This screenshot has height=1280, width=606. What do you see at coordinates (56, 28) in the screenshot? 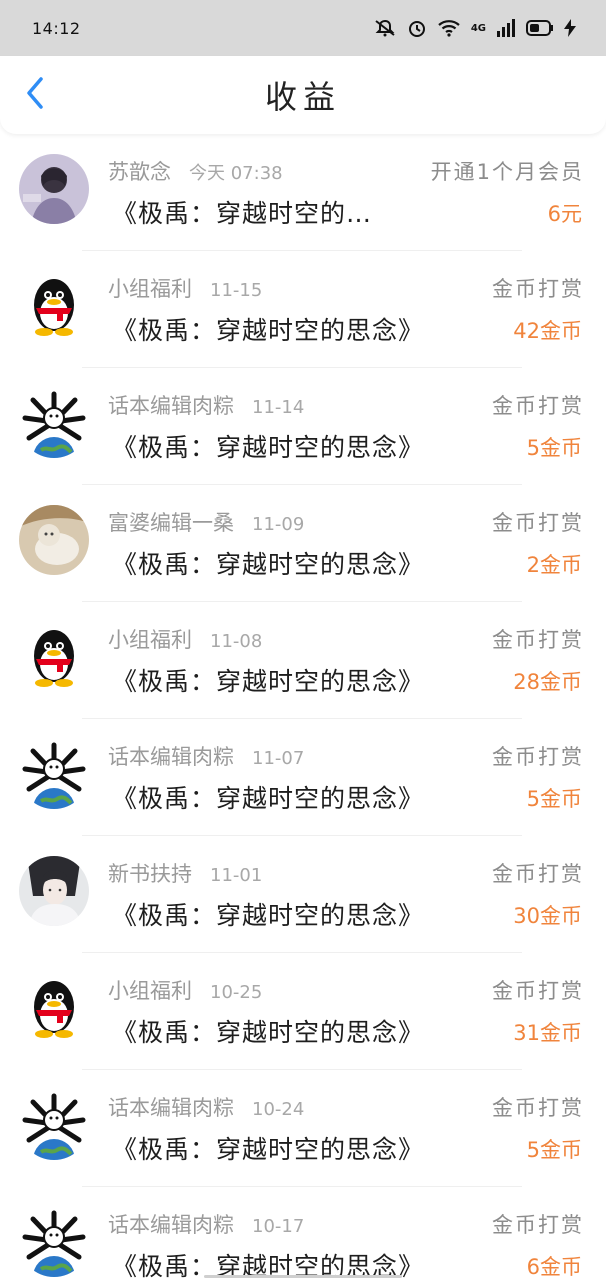
I see `status-time: 14:12` at bounding box center [56, 28].